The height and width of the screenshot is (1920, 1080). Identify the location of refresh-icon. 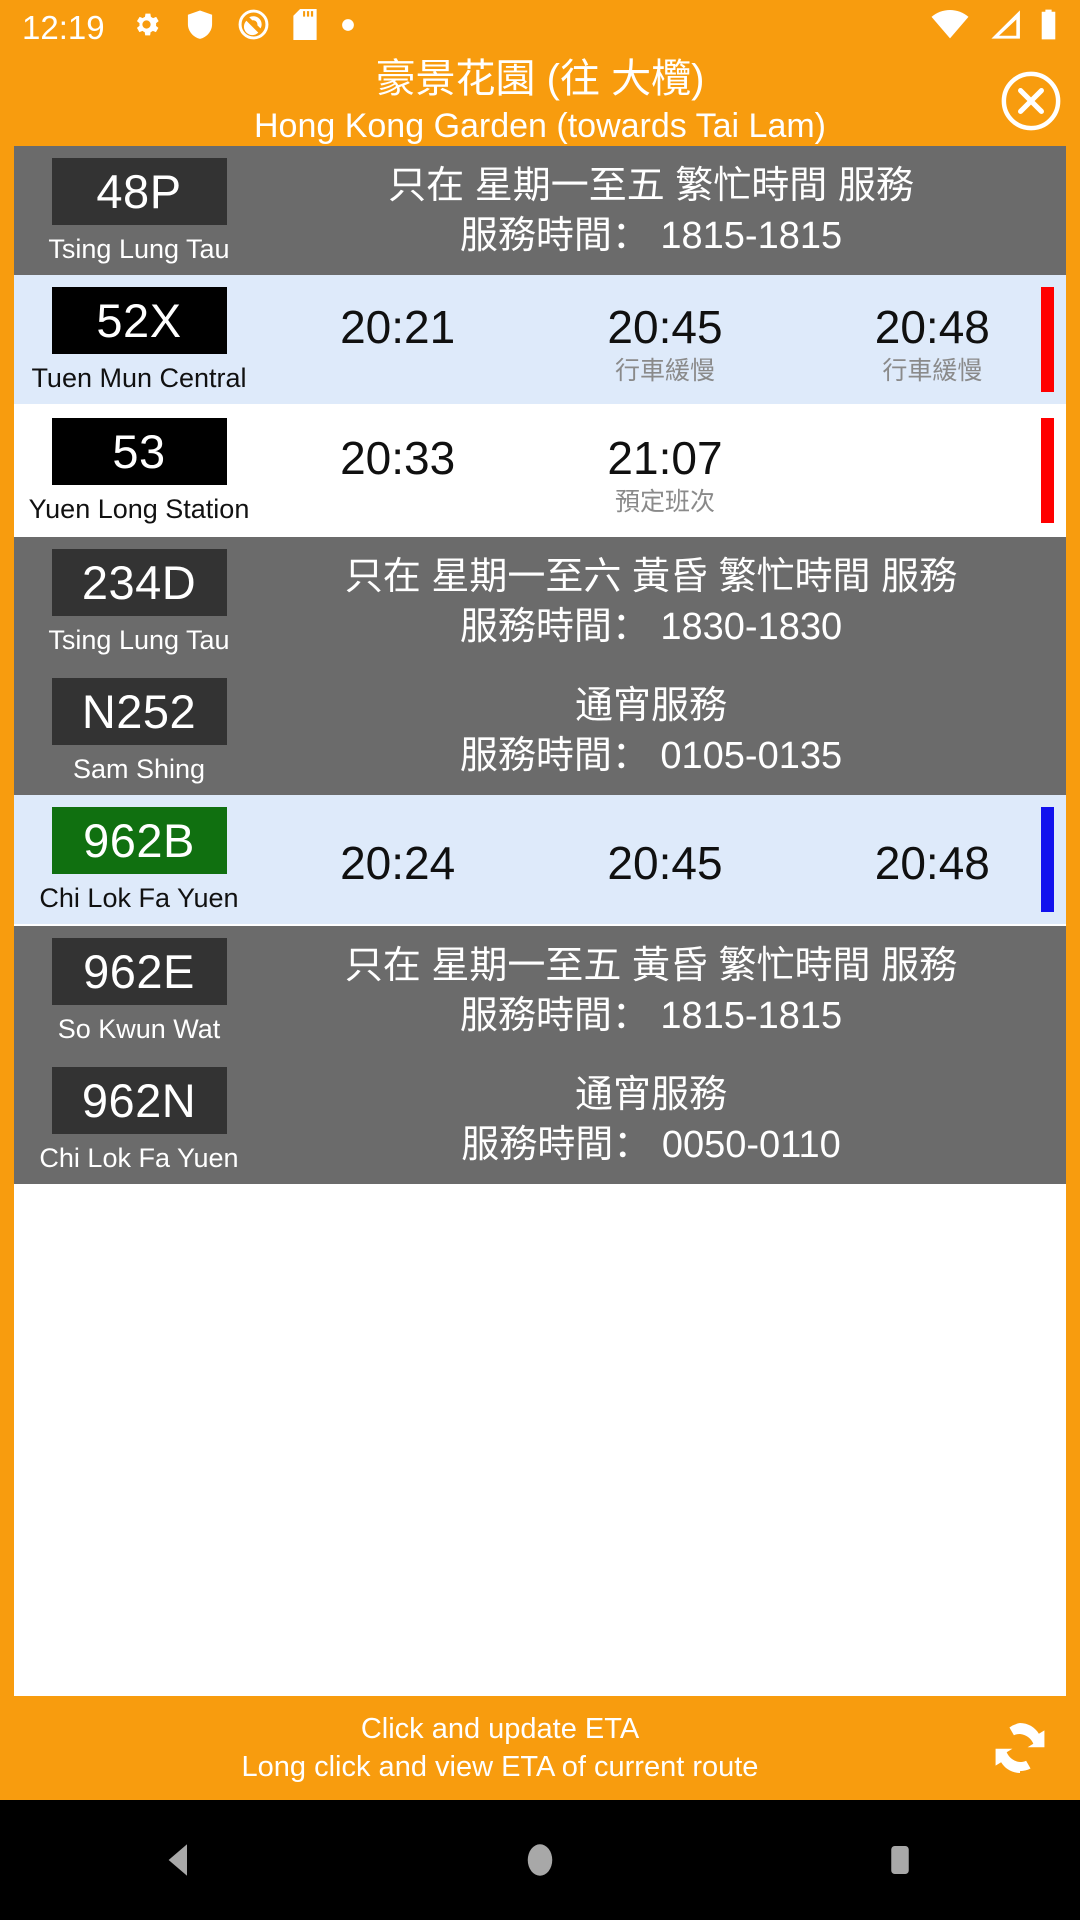
(1020, 1748).